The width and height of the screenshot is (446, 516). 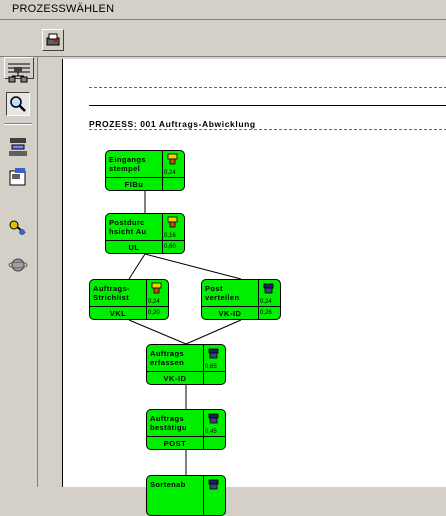 What do you see at coordinates (266, 313) in the screenshot?
I see `node-value: 0,26` at bounding box center [266, 313].